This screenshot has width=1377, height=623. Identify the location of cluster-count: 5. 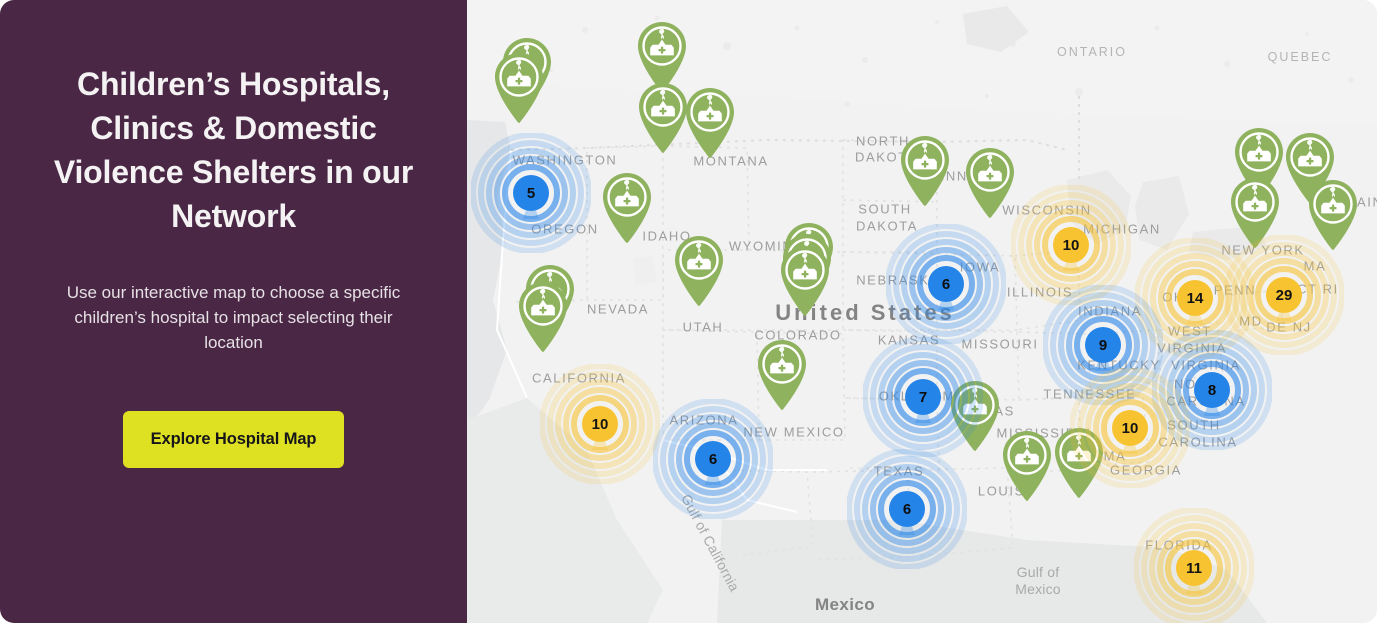
(531, 193).